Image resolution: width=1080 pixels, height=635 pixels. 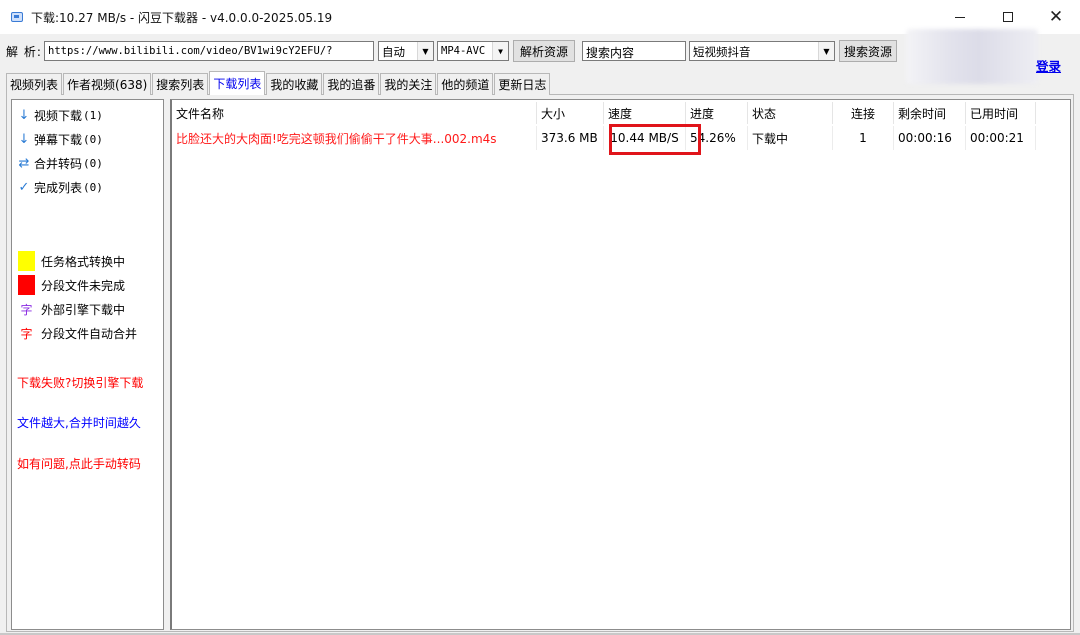 I want to click on checkmark-icon: ✓, so click(x=24, y=187).